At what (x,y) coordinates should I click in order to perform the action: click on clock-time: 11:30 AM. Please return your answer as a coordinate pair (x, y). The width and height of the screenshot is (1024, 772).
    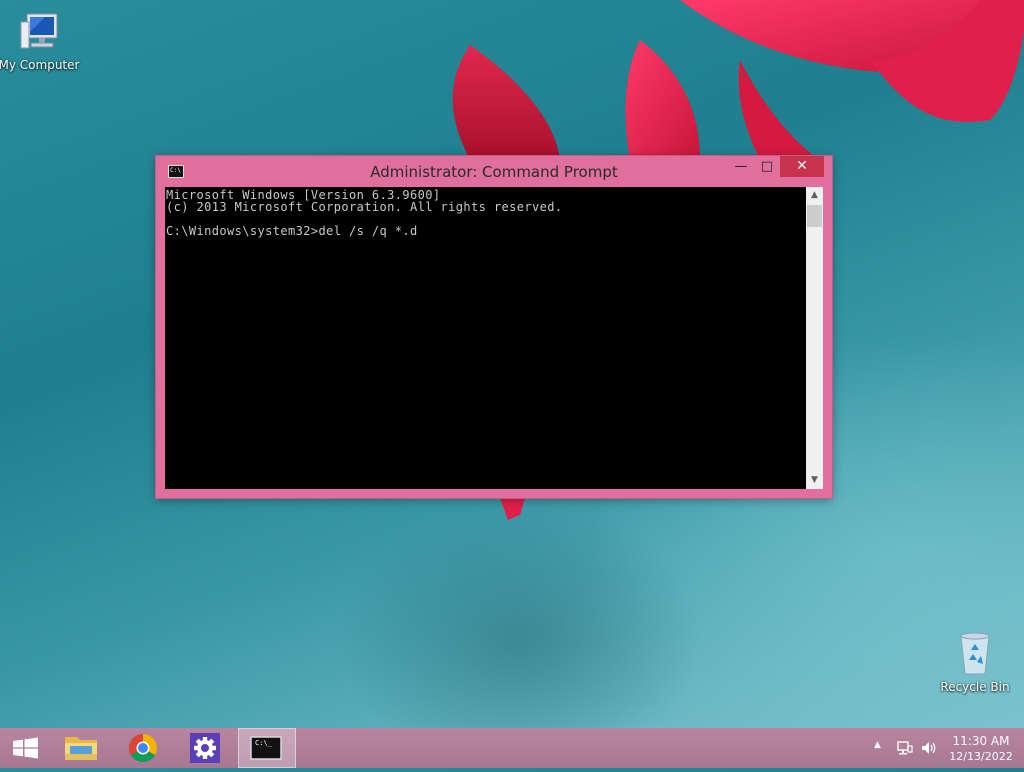
    Looking at the image, I should click on (981, 741).